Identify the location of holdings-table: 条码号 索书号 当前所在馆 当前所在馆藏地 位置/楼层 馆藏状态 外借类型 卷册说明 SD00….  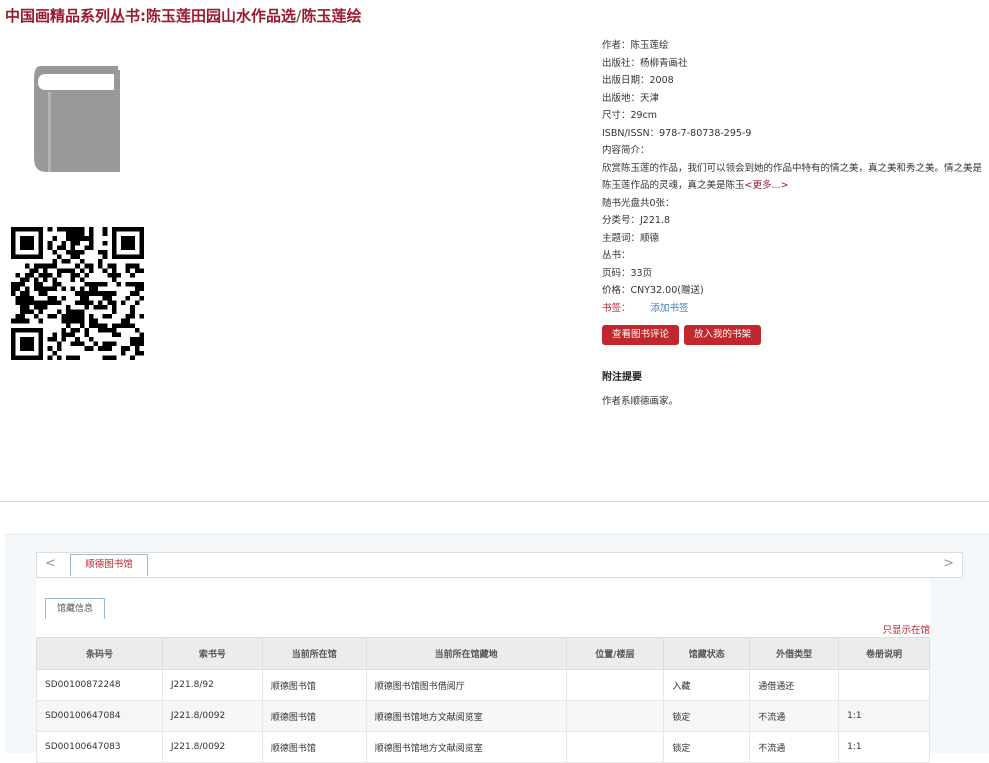
(483, 700).